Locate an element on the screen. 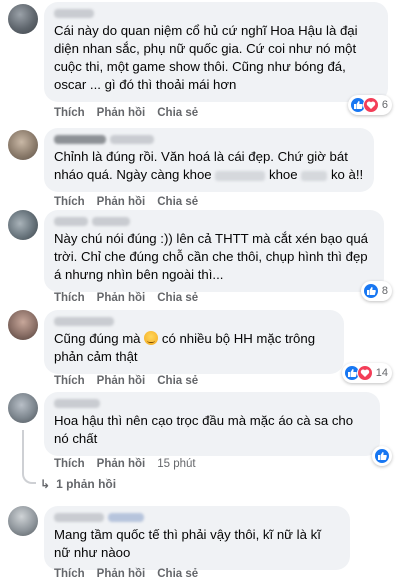 This screenshot has width=400, height=580. reaction-summary: 14 is located at coordinates (366, 373).